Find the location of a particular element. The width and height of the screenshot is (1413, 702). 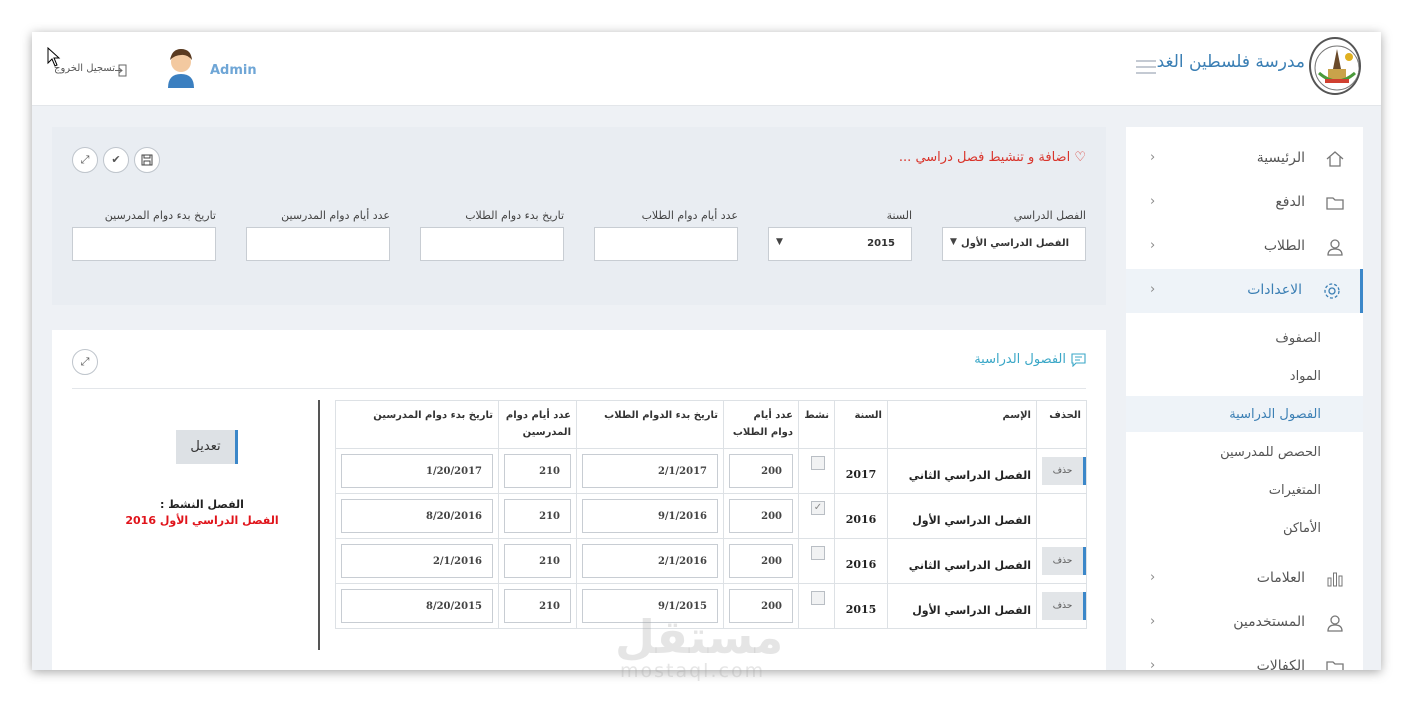

school-name: مدرسة فلسطين الغد is located at coordinates (1231, 62).